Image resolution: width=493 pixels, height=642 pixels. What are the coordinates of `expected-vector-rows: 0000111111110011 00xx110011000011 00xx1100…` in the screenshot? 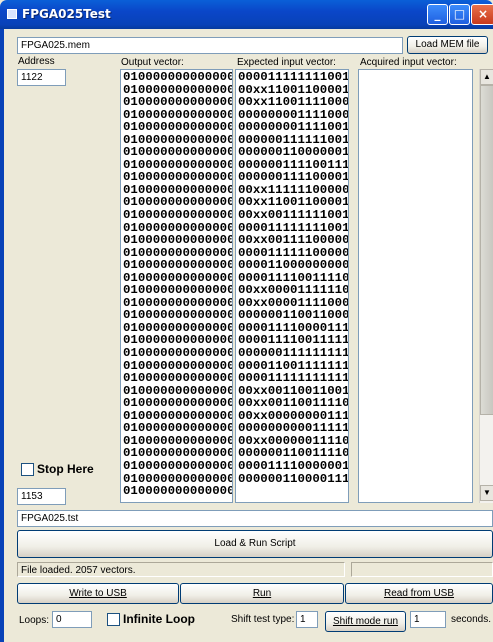 It's located at (292, 278).